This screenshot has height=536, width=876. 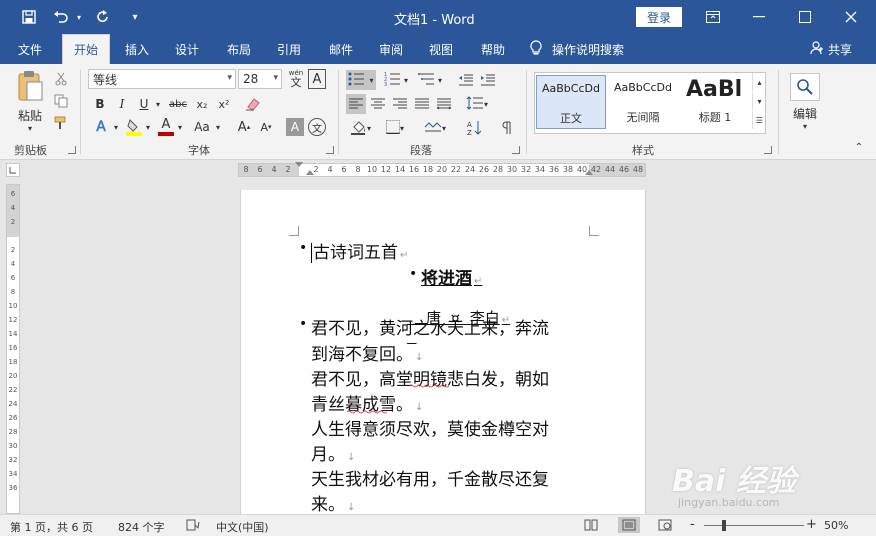 I want to click on underline-dropdown-icon: ▾, so click(x=158, y=104).